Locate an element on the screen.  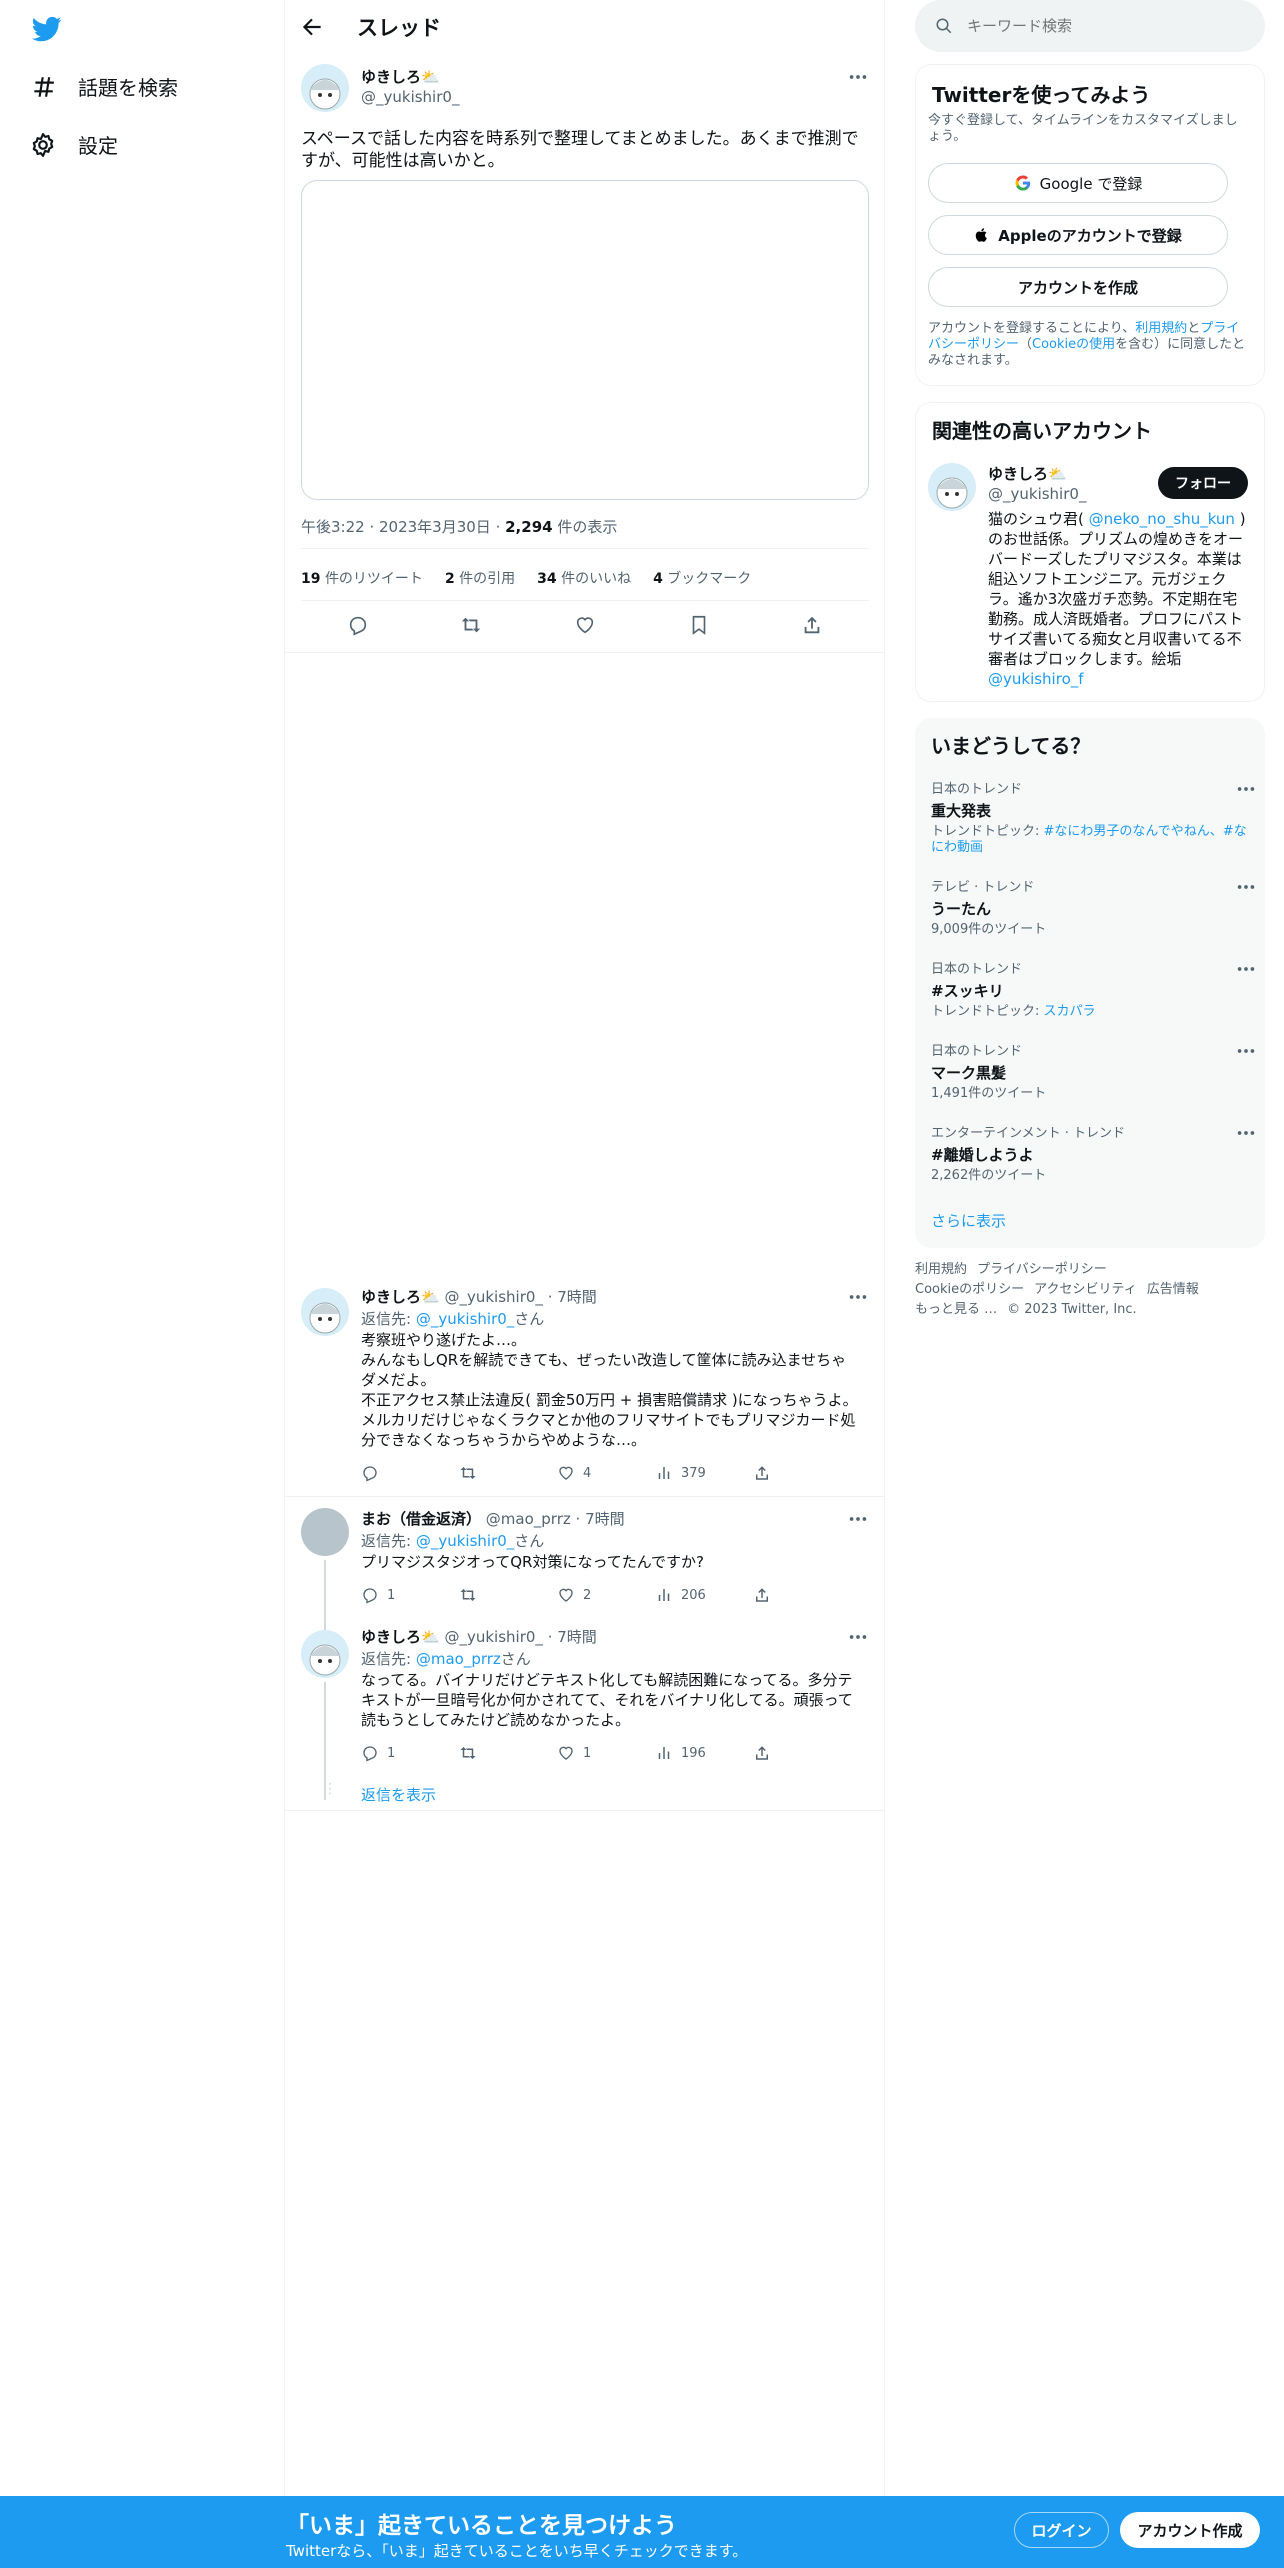
reply-author-handle: @mao_prrz is located at coordinates (528, 1519).